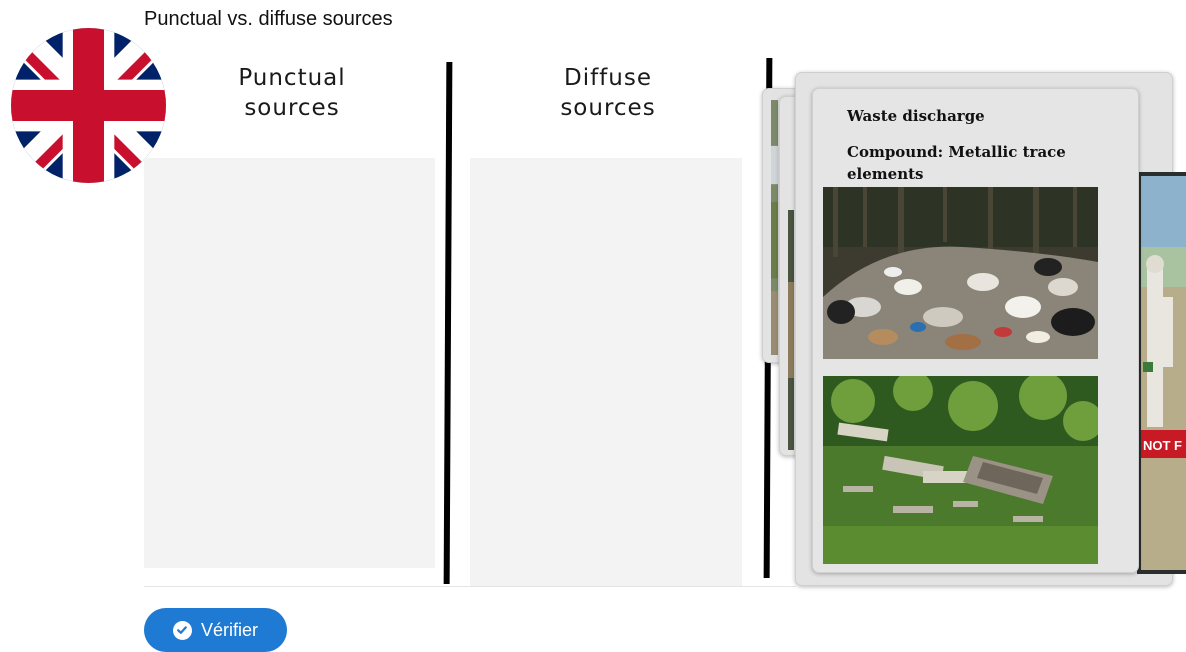 The image size is (1186, 652). What do you see at coordinates (182, 630) in the screenshot?
I see `check-circle-icon` at bounding box center [182, 630].